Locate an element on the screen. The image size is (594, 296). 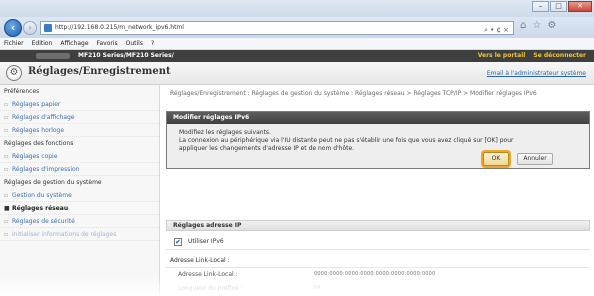
topbar-links: Vers le portail Se déconnecter is located at coordinates (529, 56).